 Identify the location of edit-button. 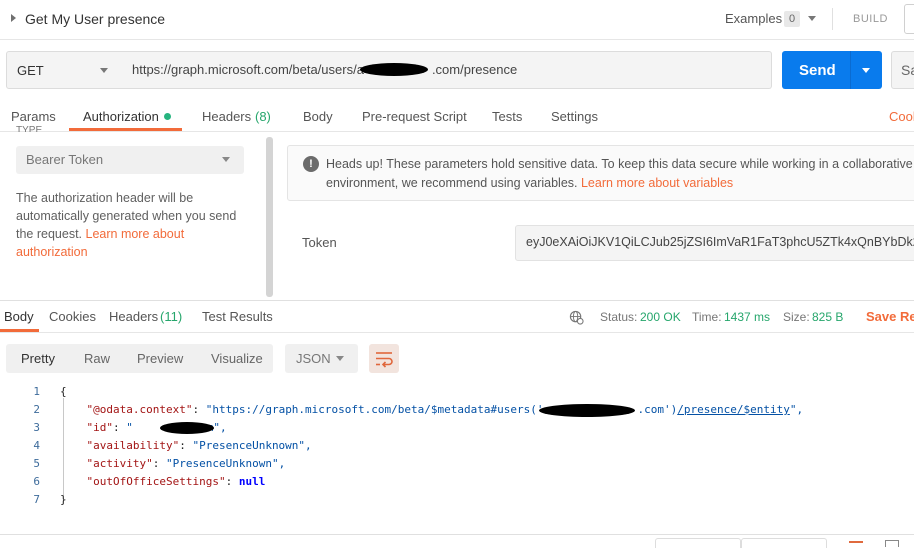
(909, 19).